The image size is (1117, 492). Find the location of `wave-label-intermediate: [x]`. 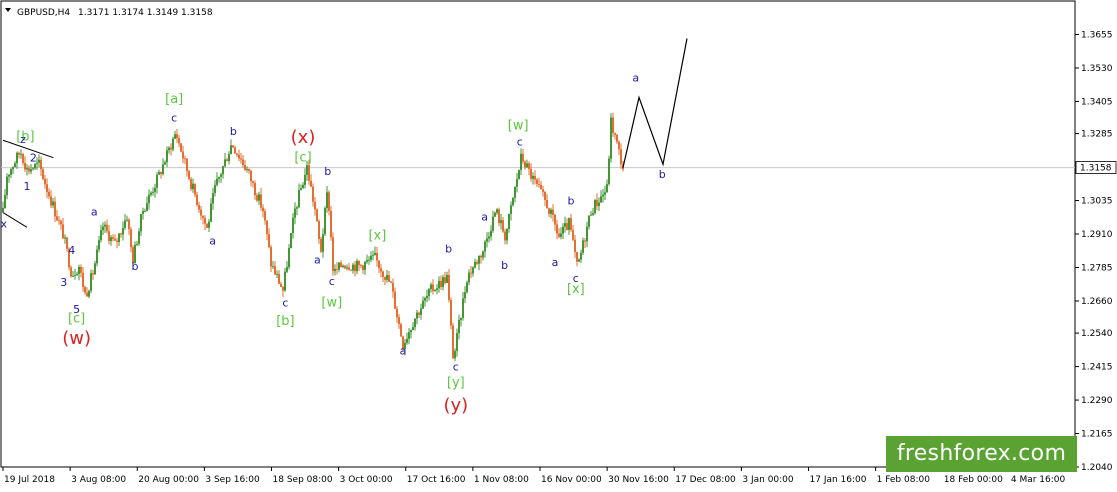

wave-label-intermediate: [x] is located at coordinates (377, 235).